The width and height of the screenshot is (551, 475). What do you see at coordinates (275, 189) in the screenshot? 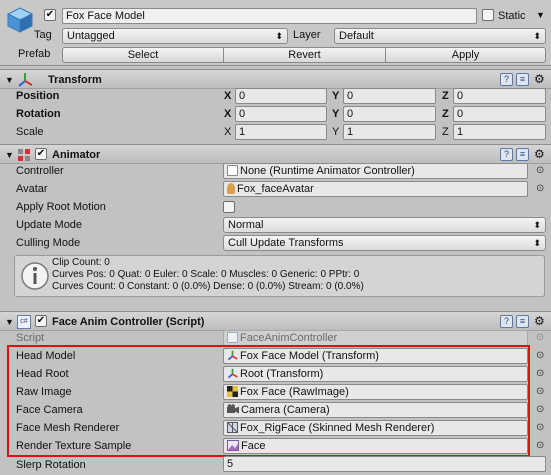
I see `avatar-value: Fox_faceAvatar` at bounding box center [275, 189].